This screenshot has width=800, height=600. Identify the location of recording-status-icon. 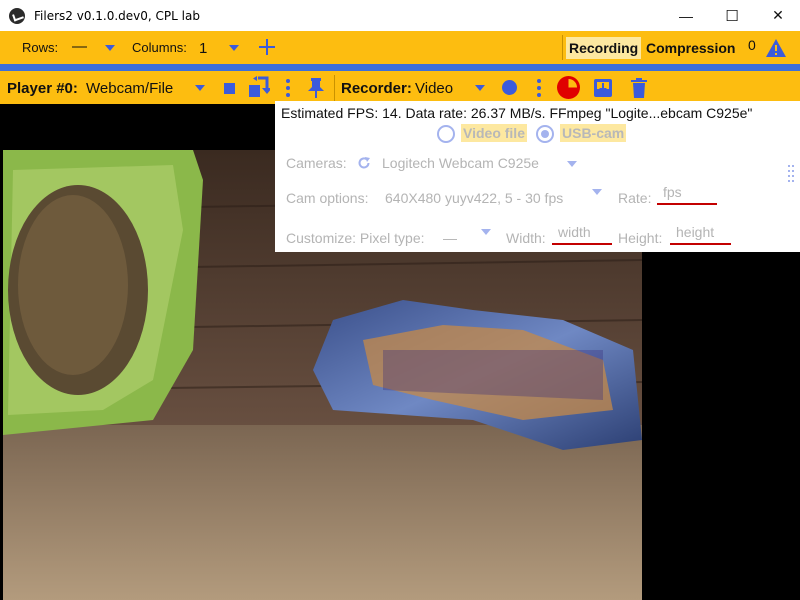
(568, 87).